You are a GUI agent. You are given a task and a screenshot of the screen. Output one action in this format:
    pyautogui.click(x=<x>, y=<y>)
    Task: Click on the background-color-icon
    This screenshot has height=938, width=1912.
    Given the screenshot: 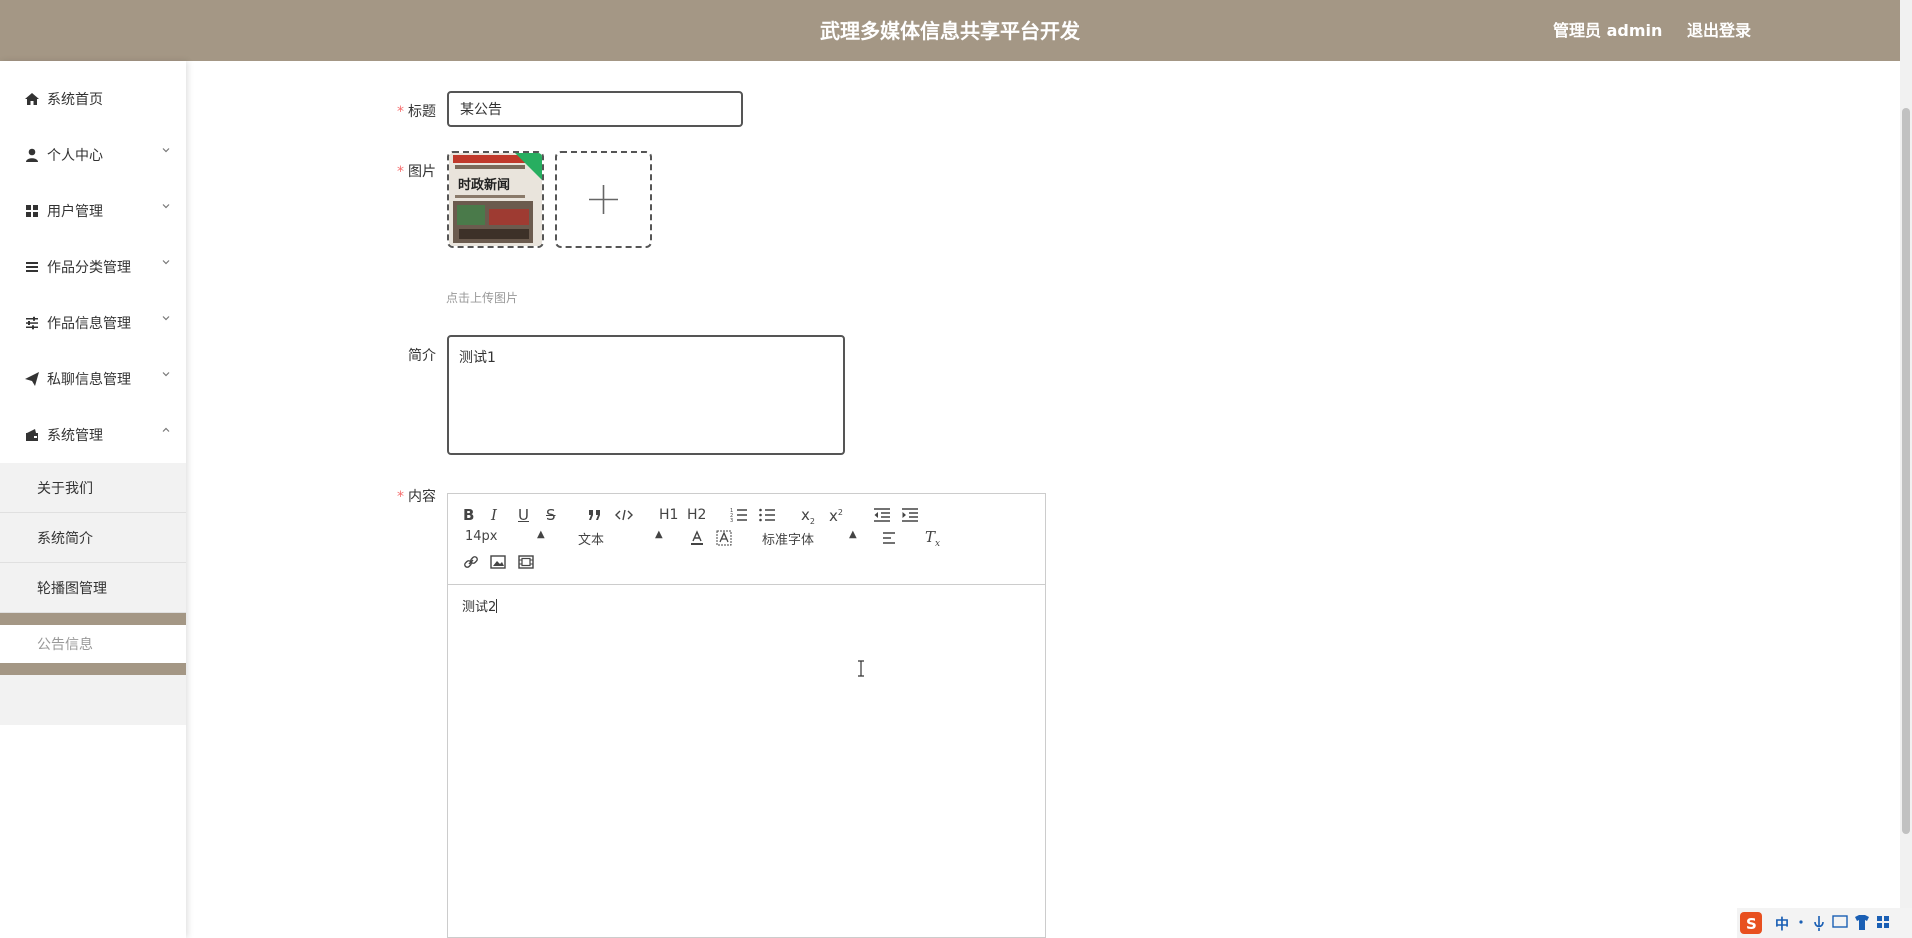 What is the action you would take?
    pyautogui.click(x=724, y=538)
    